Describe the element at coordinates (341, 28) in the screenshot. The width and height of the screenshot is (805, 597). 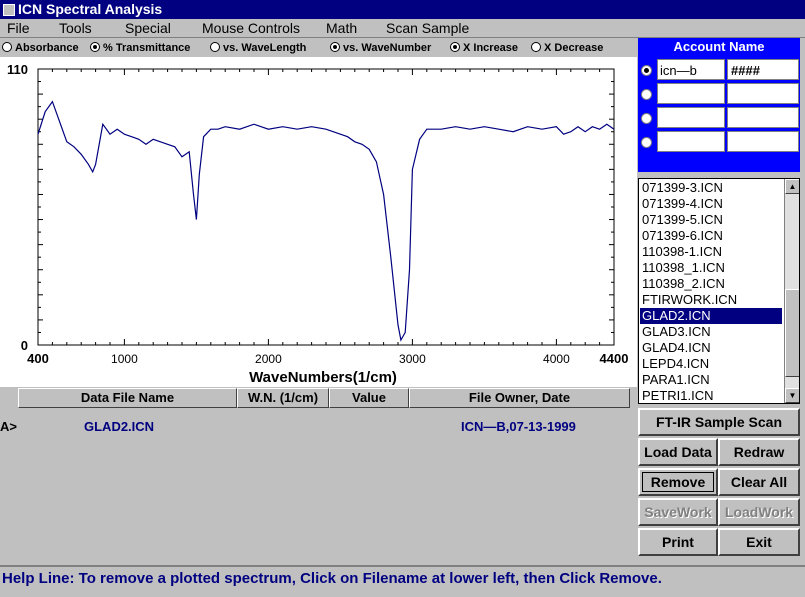
I see `menu-math: Math` at that location.